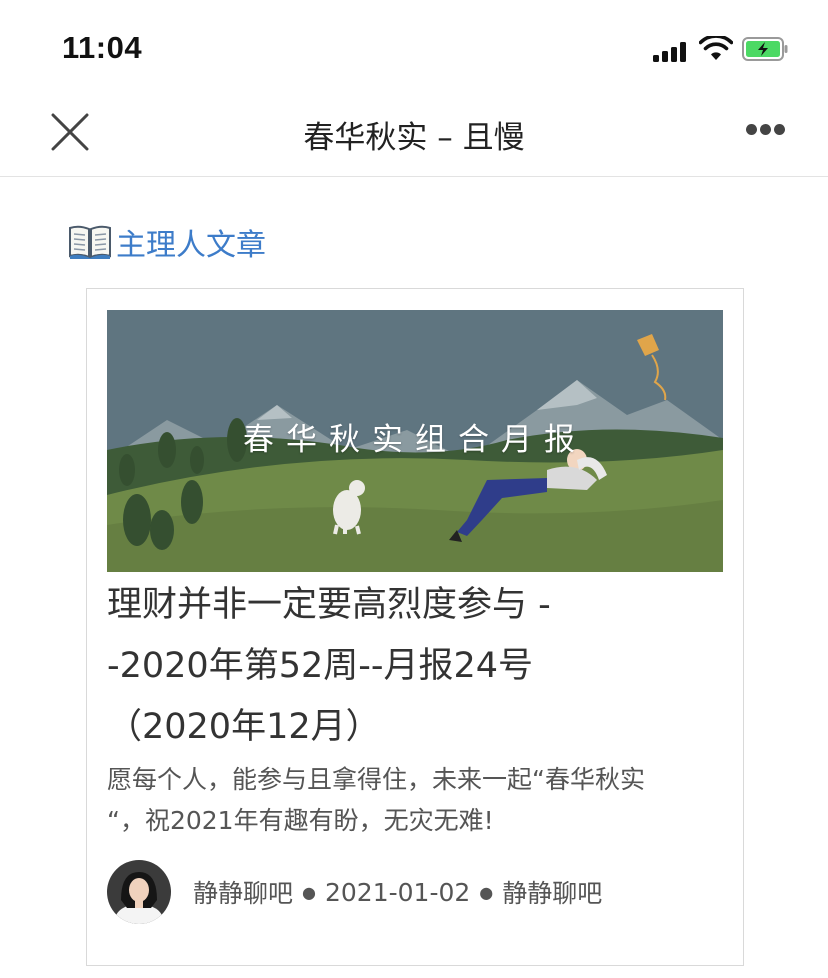  I want to click on status-bar: 11:04, so click(414, 46).